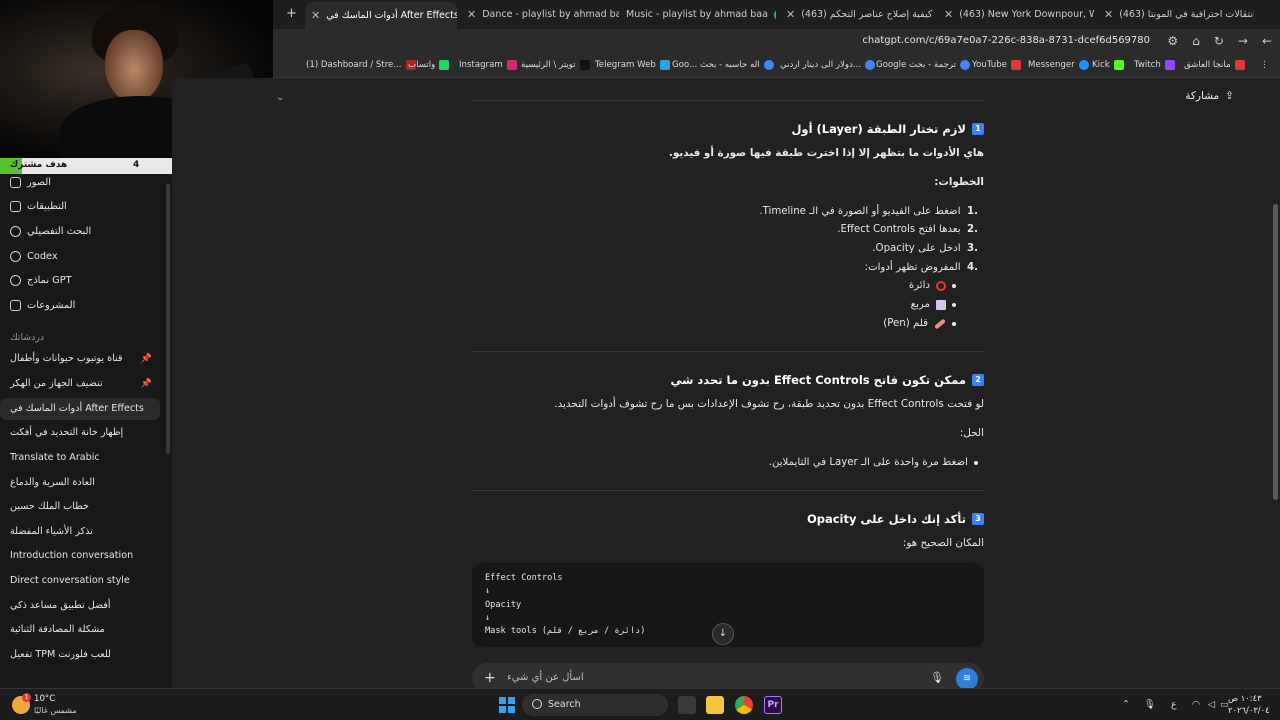  I want to click on bookmark-manga: مانجا العاشق, so click(1214, 65).